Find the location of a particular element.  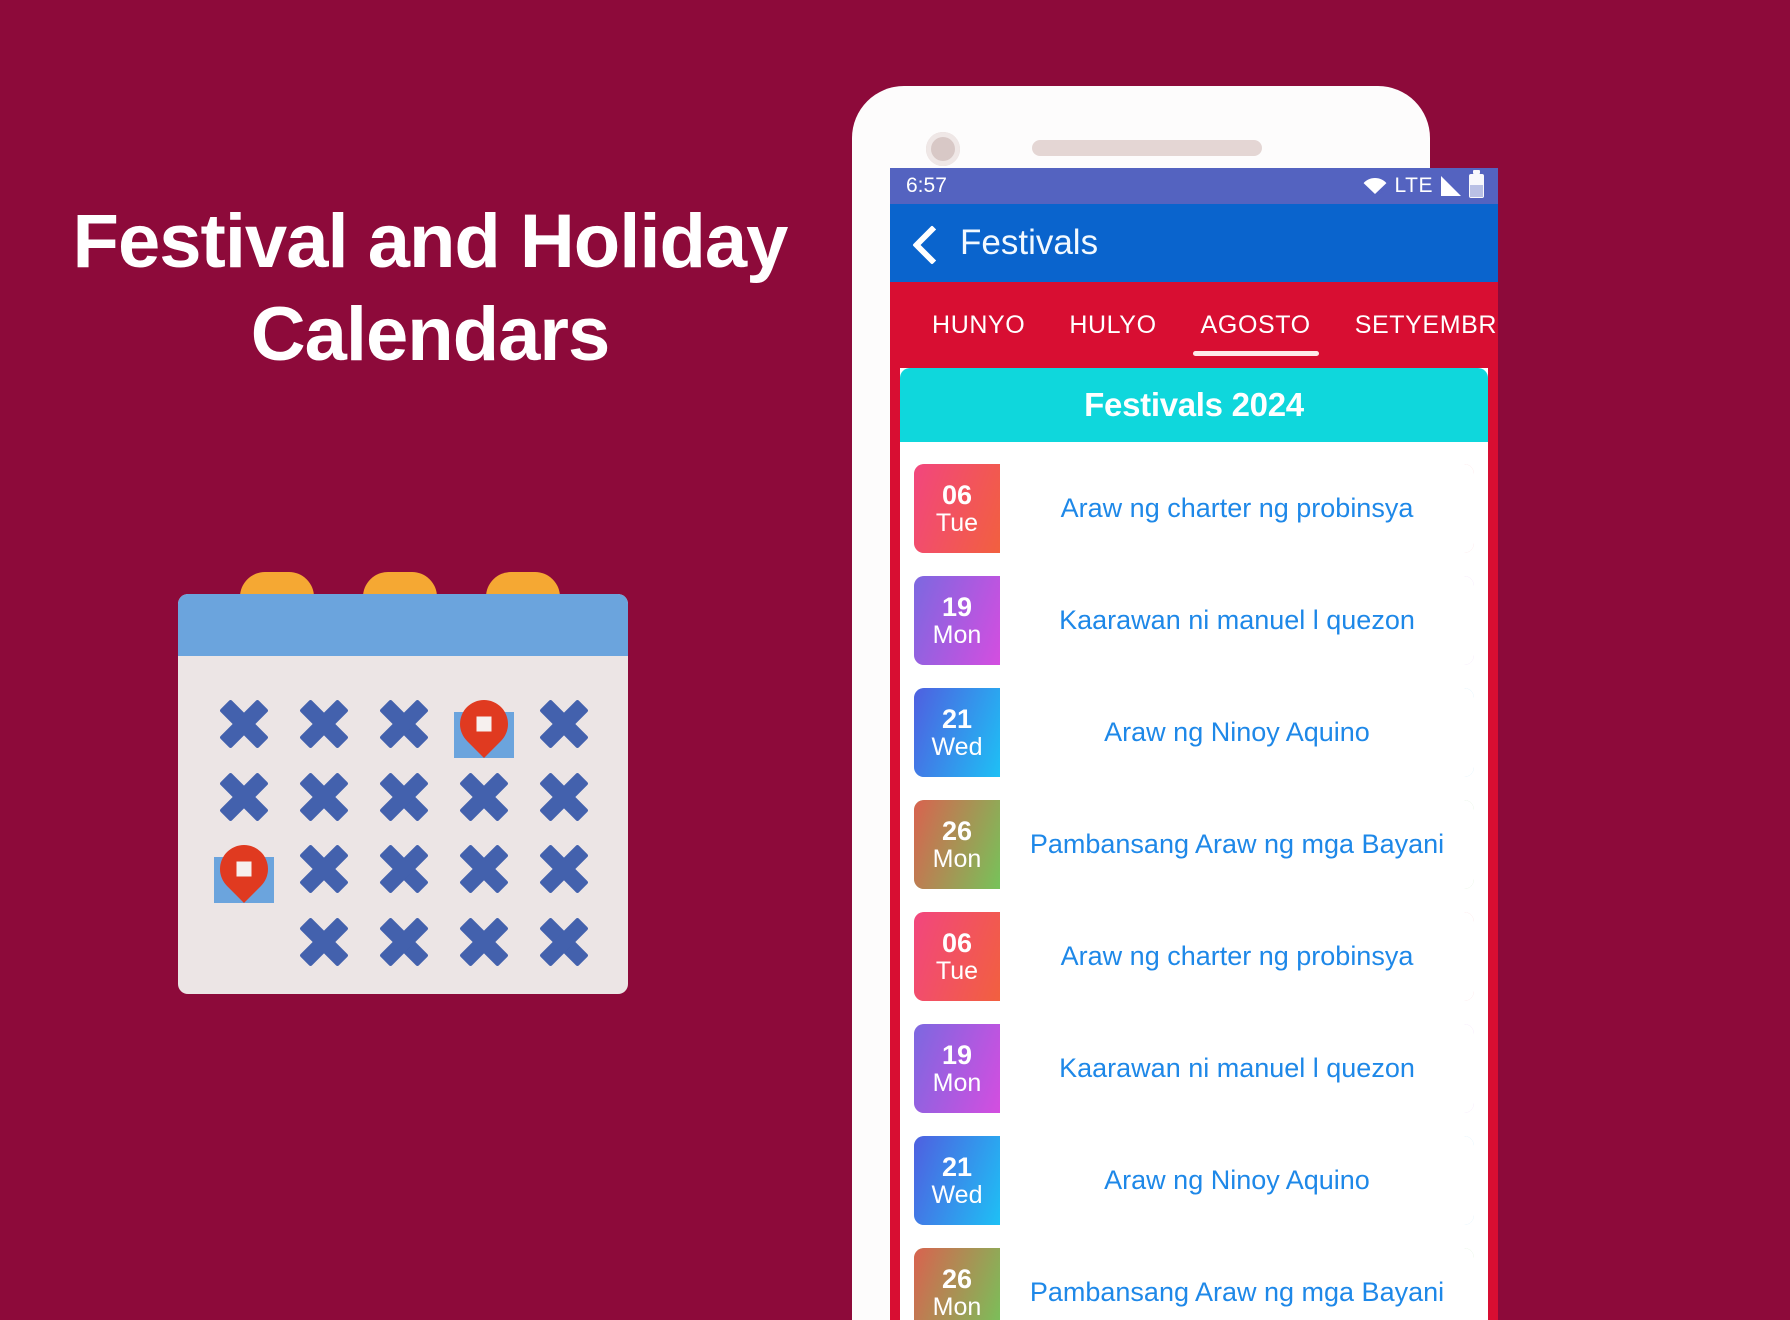

status-bar-icons: x LTE is located at coordinates (1423, 184).